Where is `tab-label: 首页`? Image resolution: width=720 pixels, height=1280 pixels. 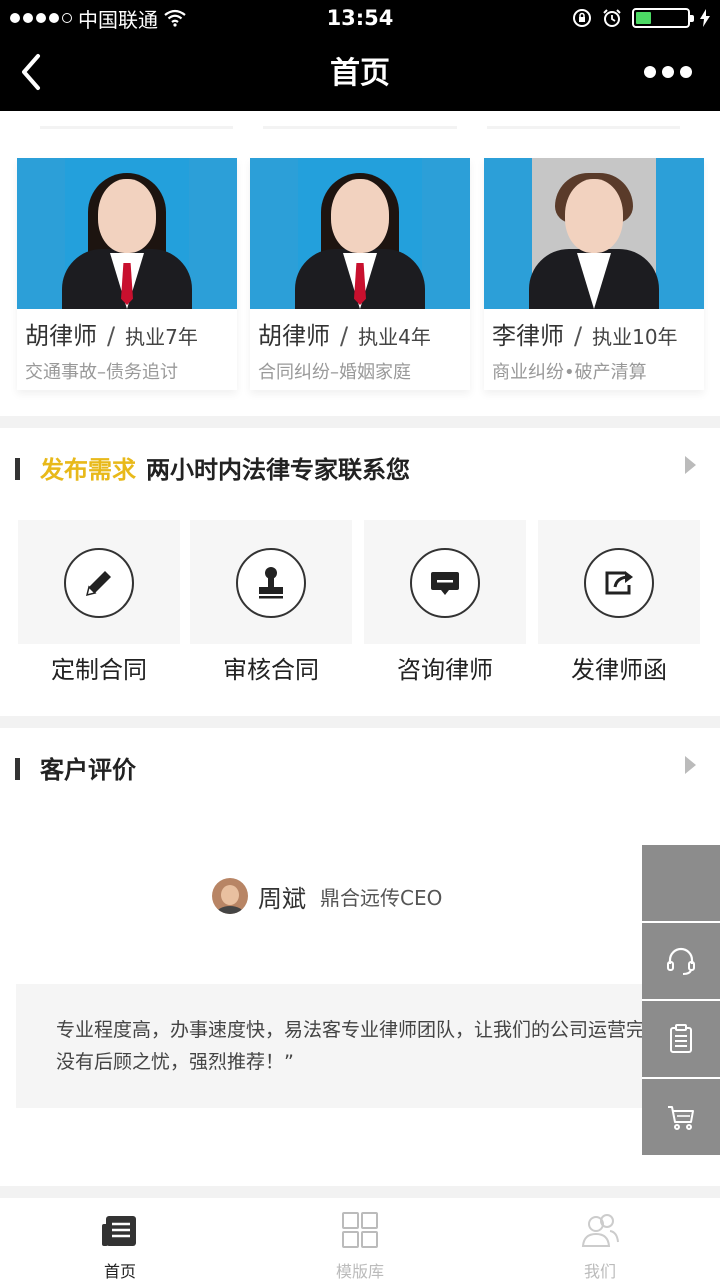 tab-label: 首页 is located at coordinates (119, 1271).